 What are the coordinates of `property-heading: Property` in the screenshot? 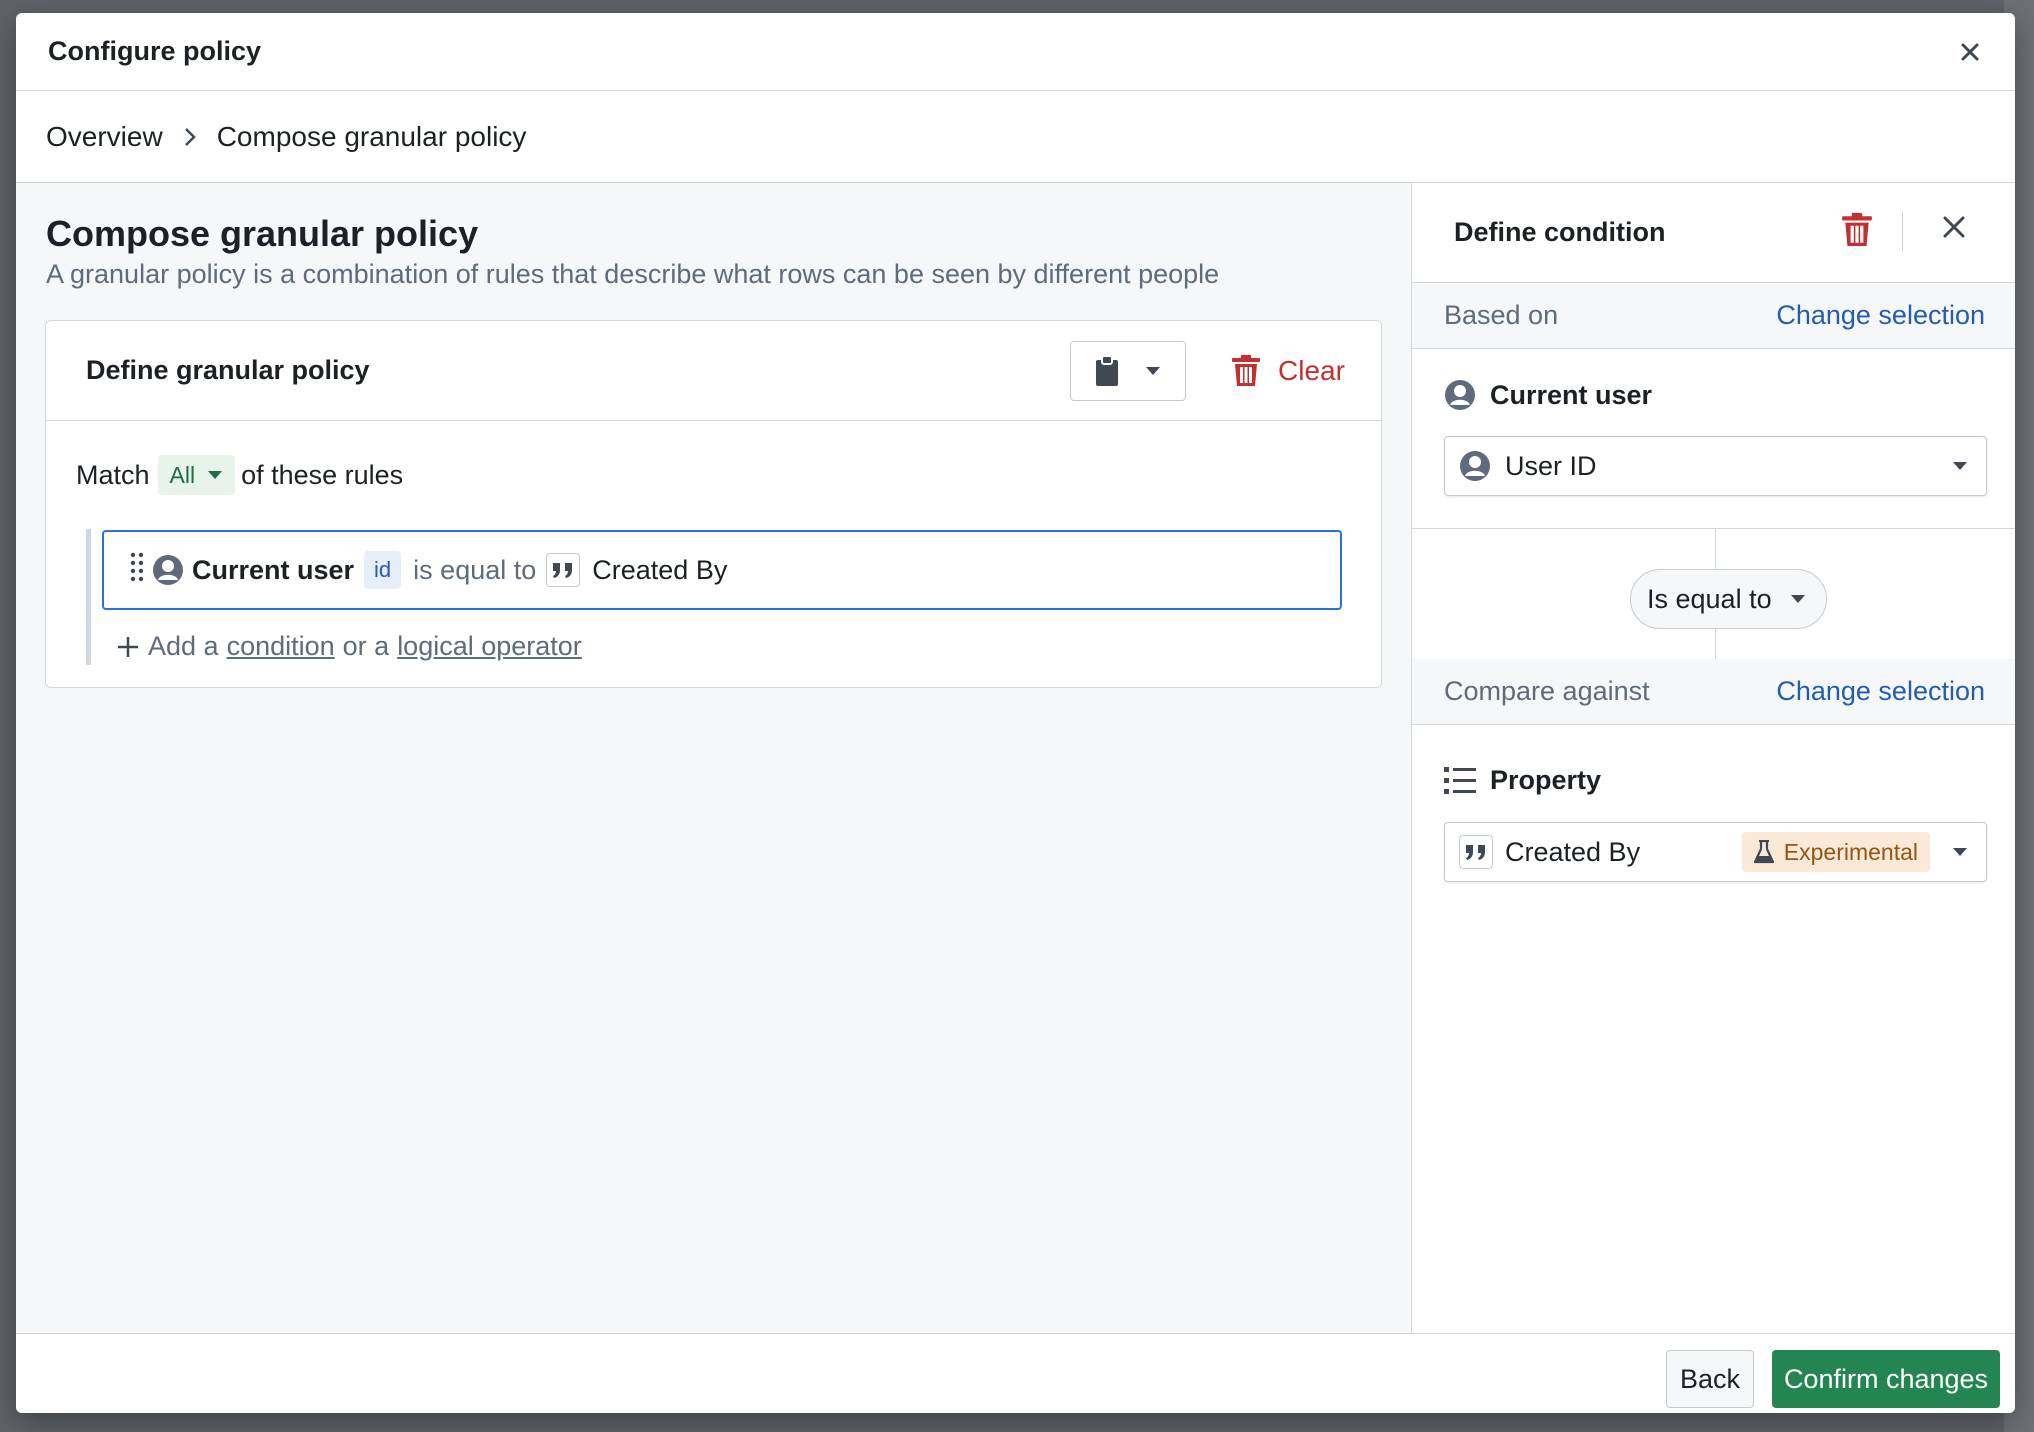 It's located at (1522, 780).